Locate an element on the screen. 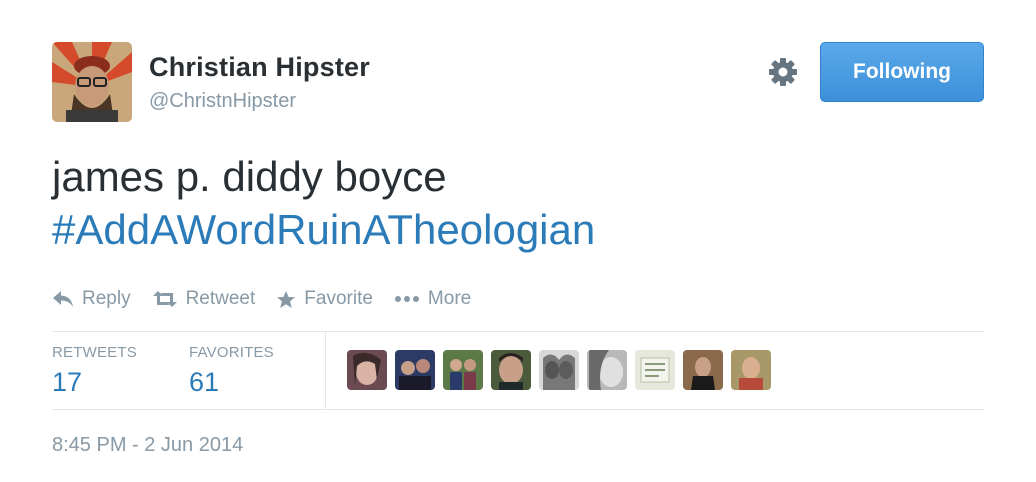 This screenshot has width=1036, height=482. reply-label: Reply is located at coordinates (106, 298).